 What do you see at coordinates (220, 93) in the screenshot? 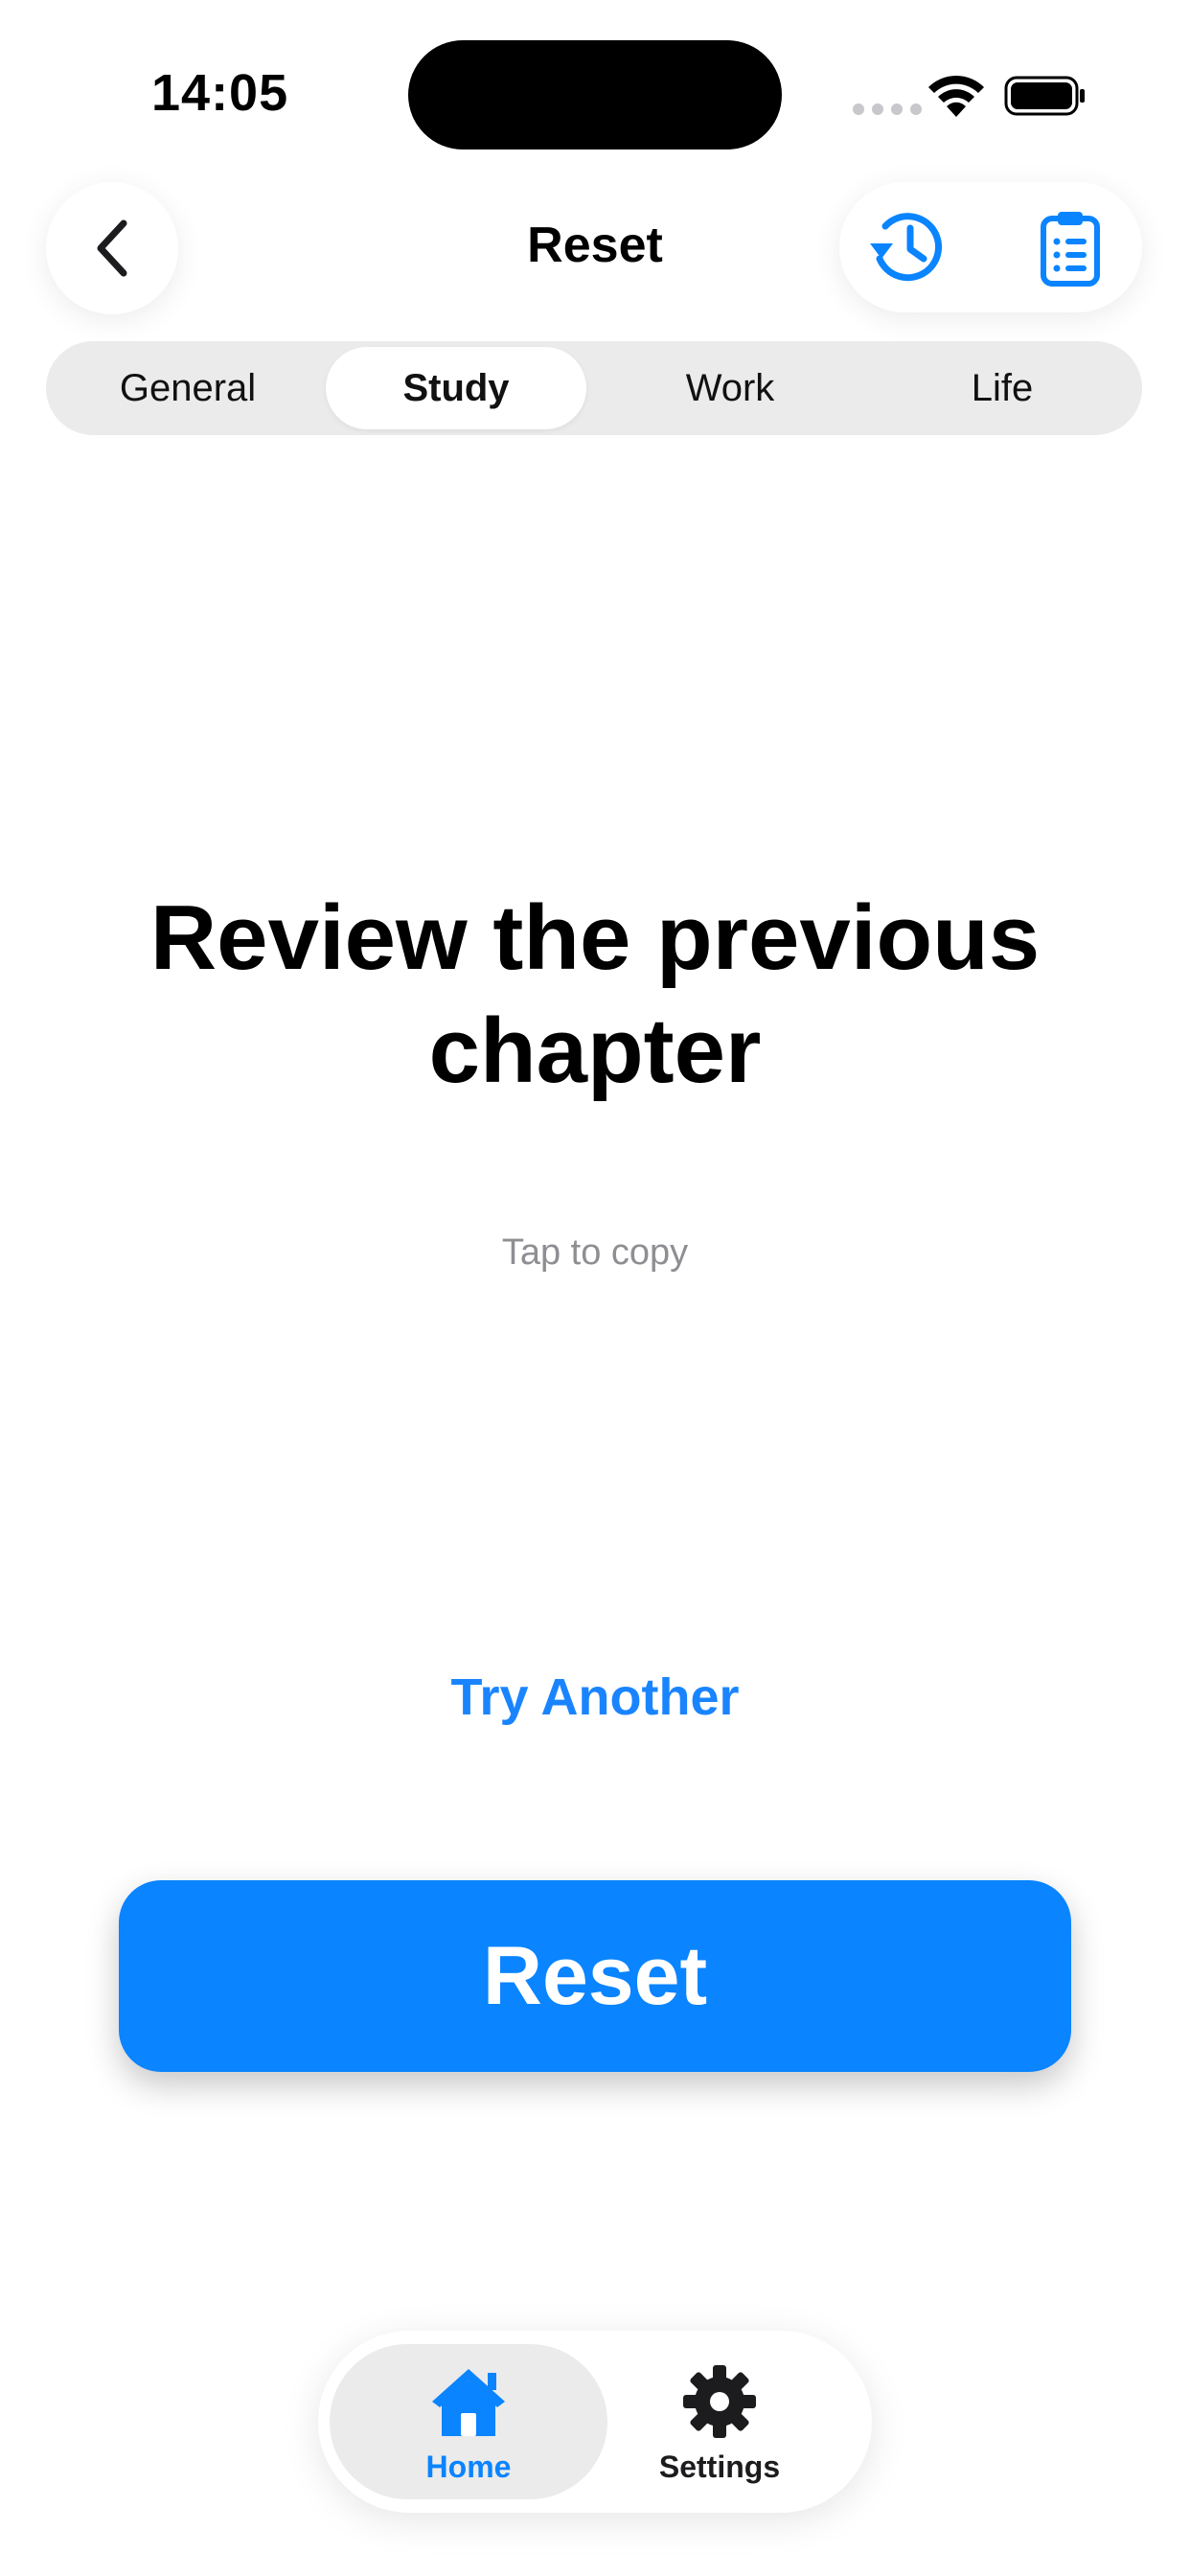
I see `status-time: 14:05` at bounding box center [220, 93].